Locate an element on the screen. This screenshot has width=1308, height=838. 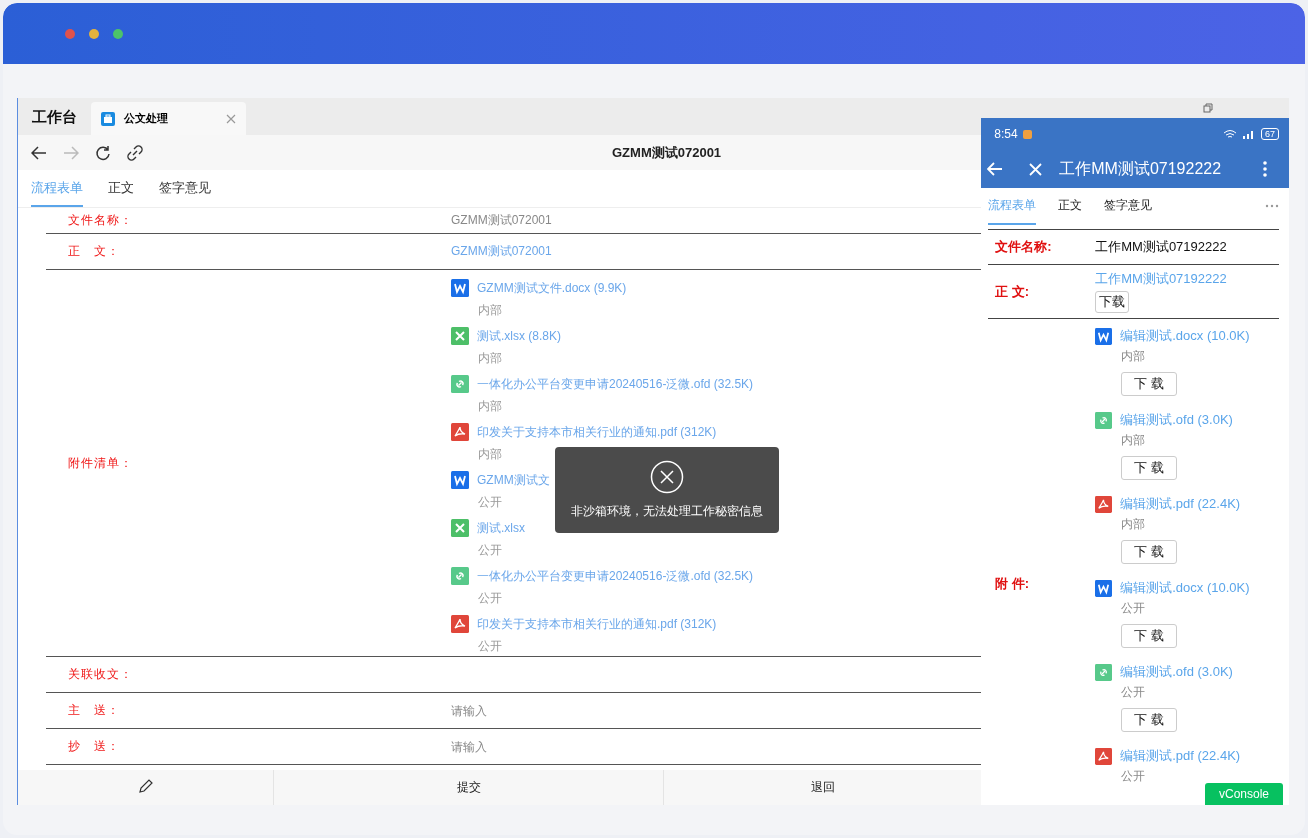
field-label: 文件名称： is located at coordinates (100, 220).